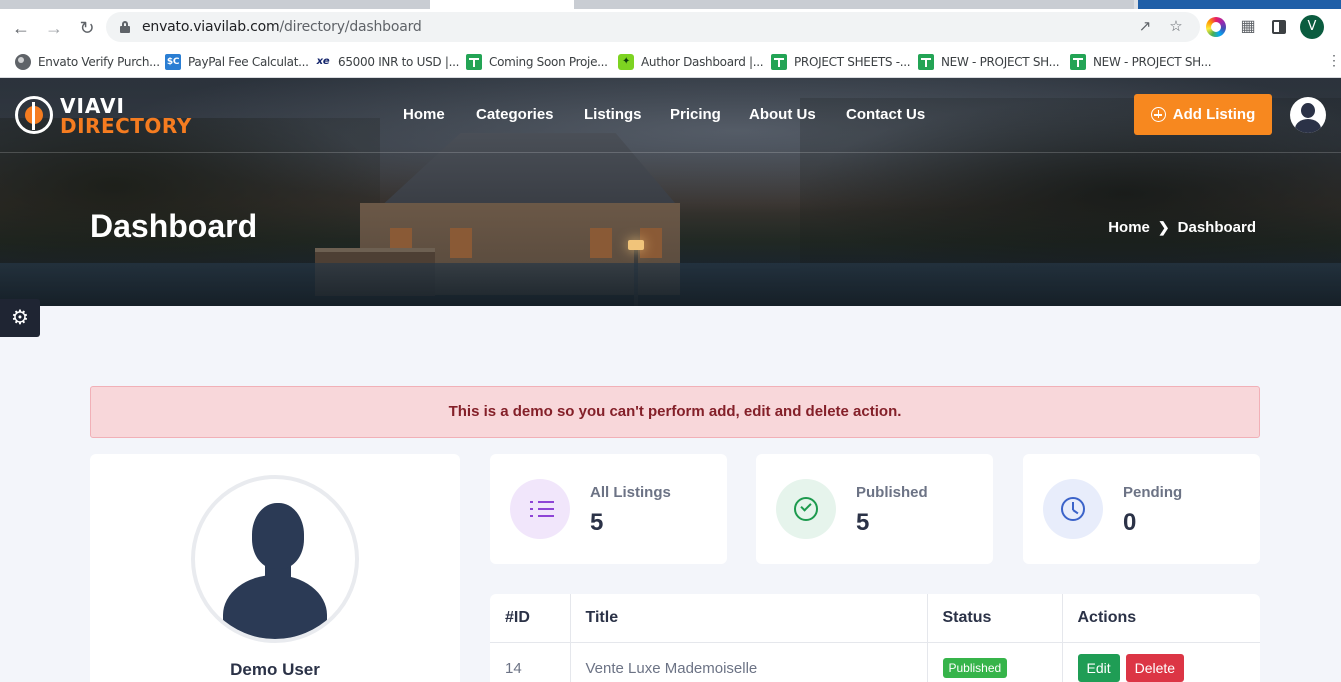  Describe the element at coordinates (749, 662) in the screenshot. I see `cell-title: Vente Luxe Mademoiselle` at that location.